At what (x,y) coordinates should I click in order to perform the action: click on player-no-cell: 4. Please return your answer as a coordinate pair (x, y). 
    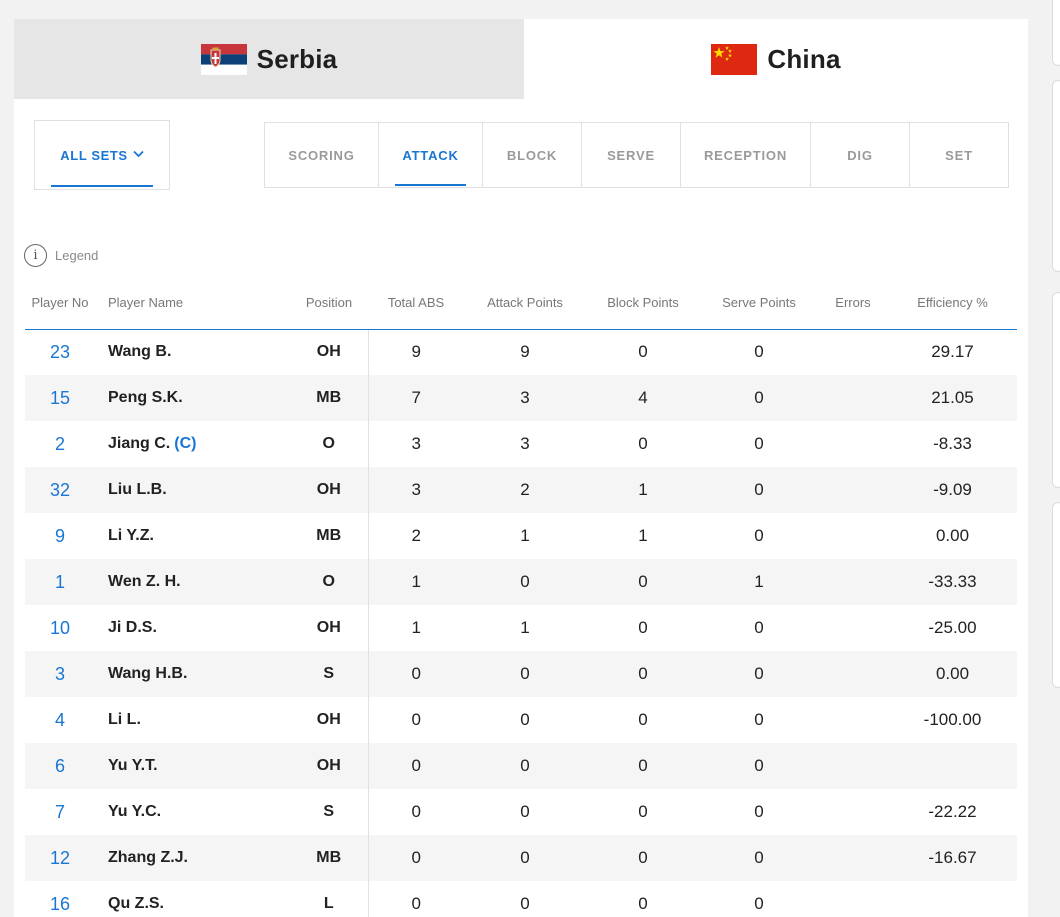
    Looking at the image, I should click on (60, 720).